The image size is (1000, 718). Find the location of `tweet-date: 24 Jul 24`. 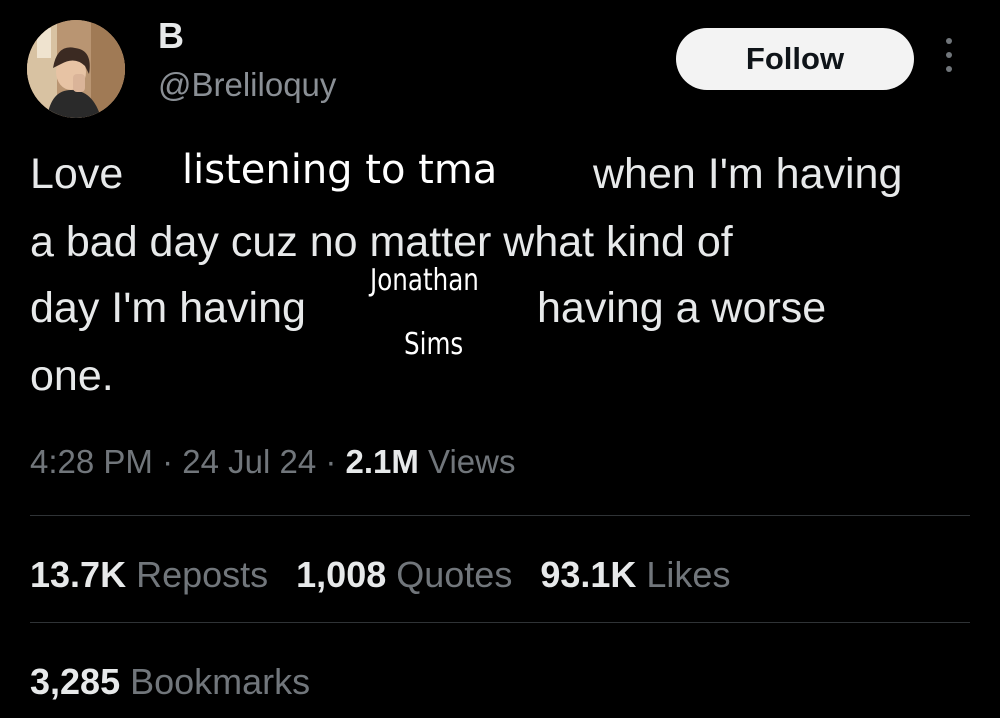

tweet-date: 24 Jul 24 is located at coordinates (249, 461).